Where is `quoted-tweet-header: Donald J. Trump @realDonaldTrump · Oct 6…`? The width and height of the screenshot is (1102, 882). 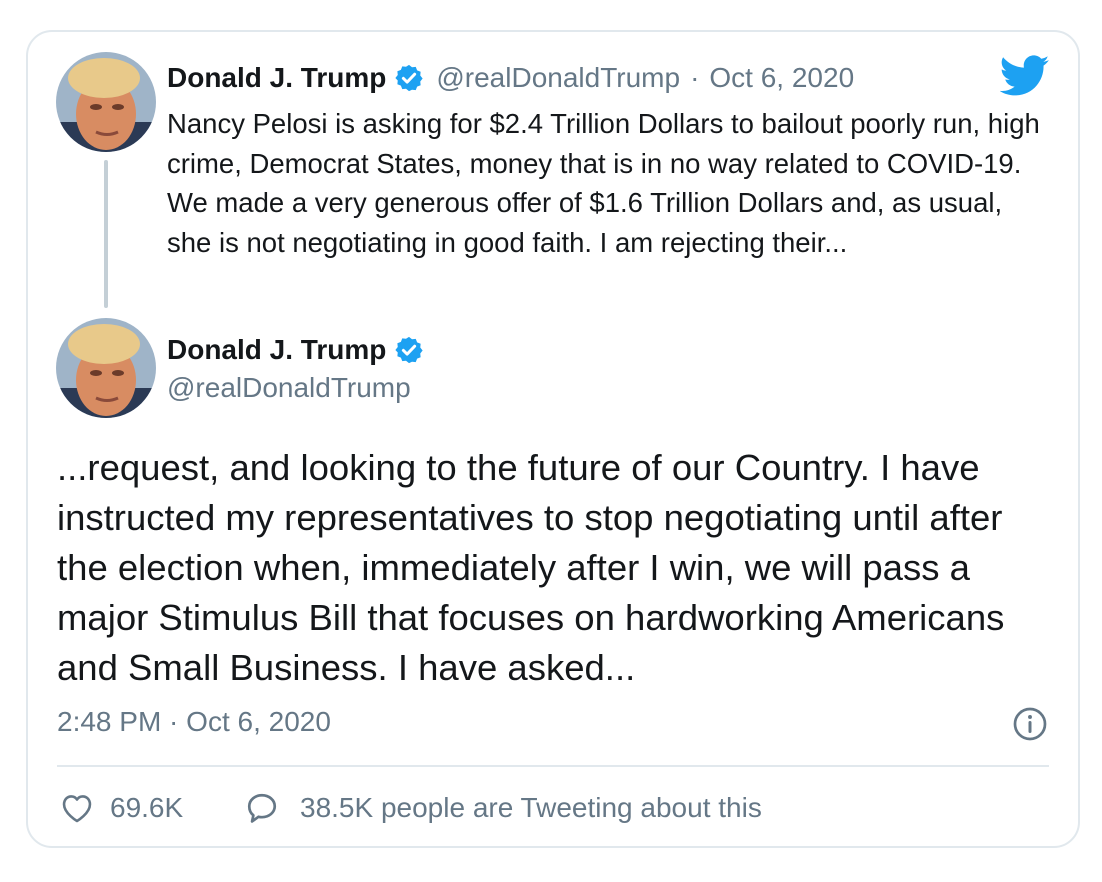
quoted-tweet-header: Donald J. Trump @realDonaldTrump · Oct 6… is located at coordinates (510, 78).